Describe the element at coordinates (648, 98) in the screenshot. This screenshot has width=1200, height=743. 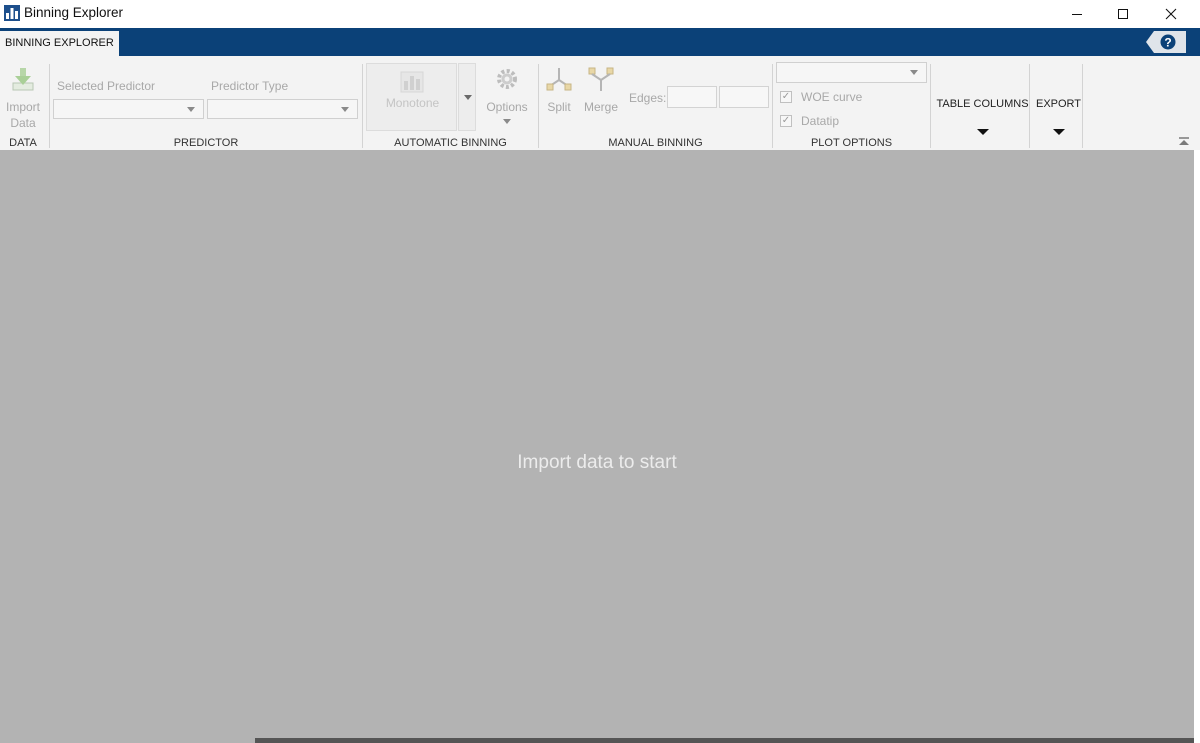
I see `edges-label: Edges:` at that location.